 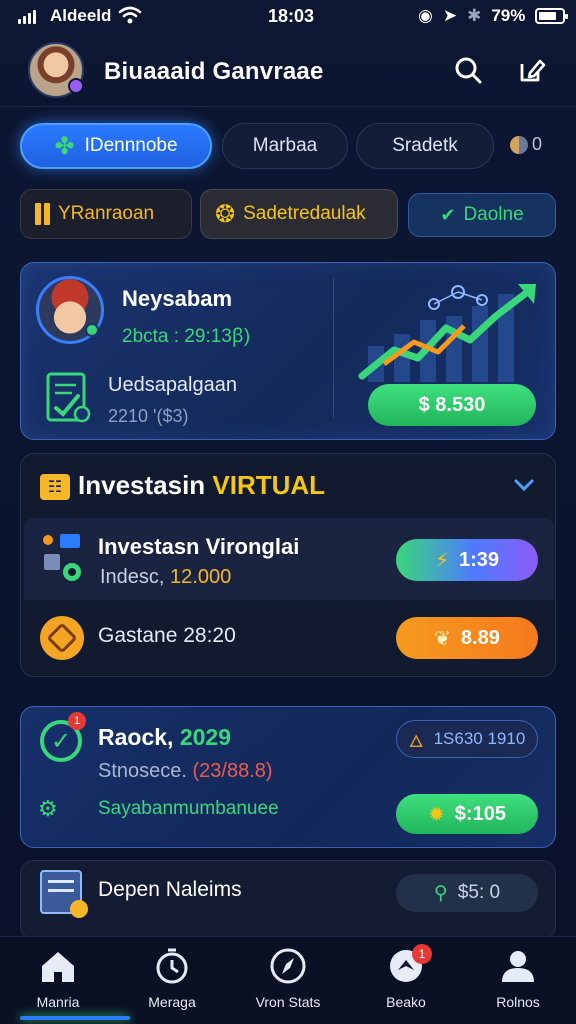 I want to click on deposit-button-label: $5: 0, so click(x=479, y=892).